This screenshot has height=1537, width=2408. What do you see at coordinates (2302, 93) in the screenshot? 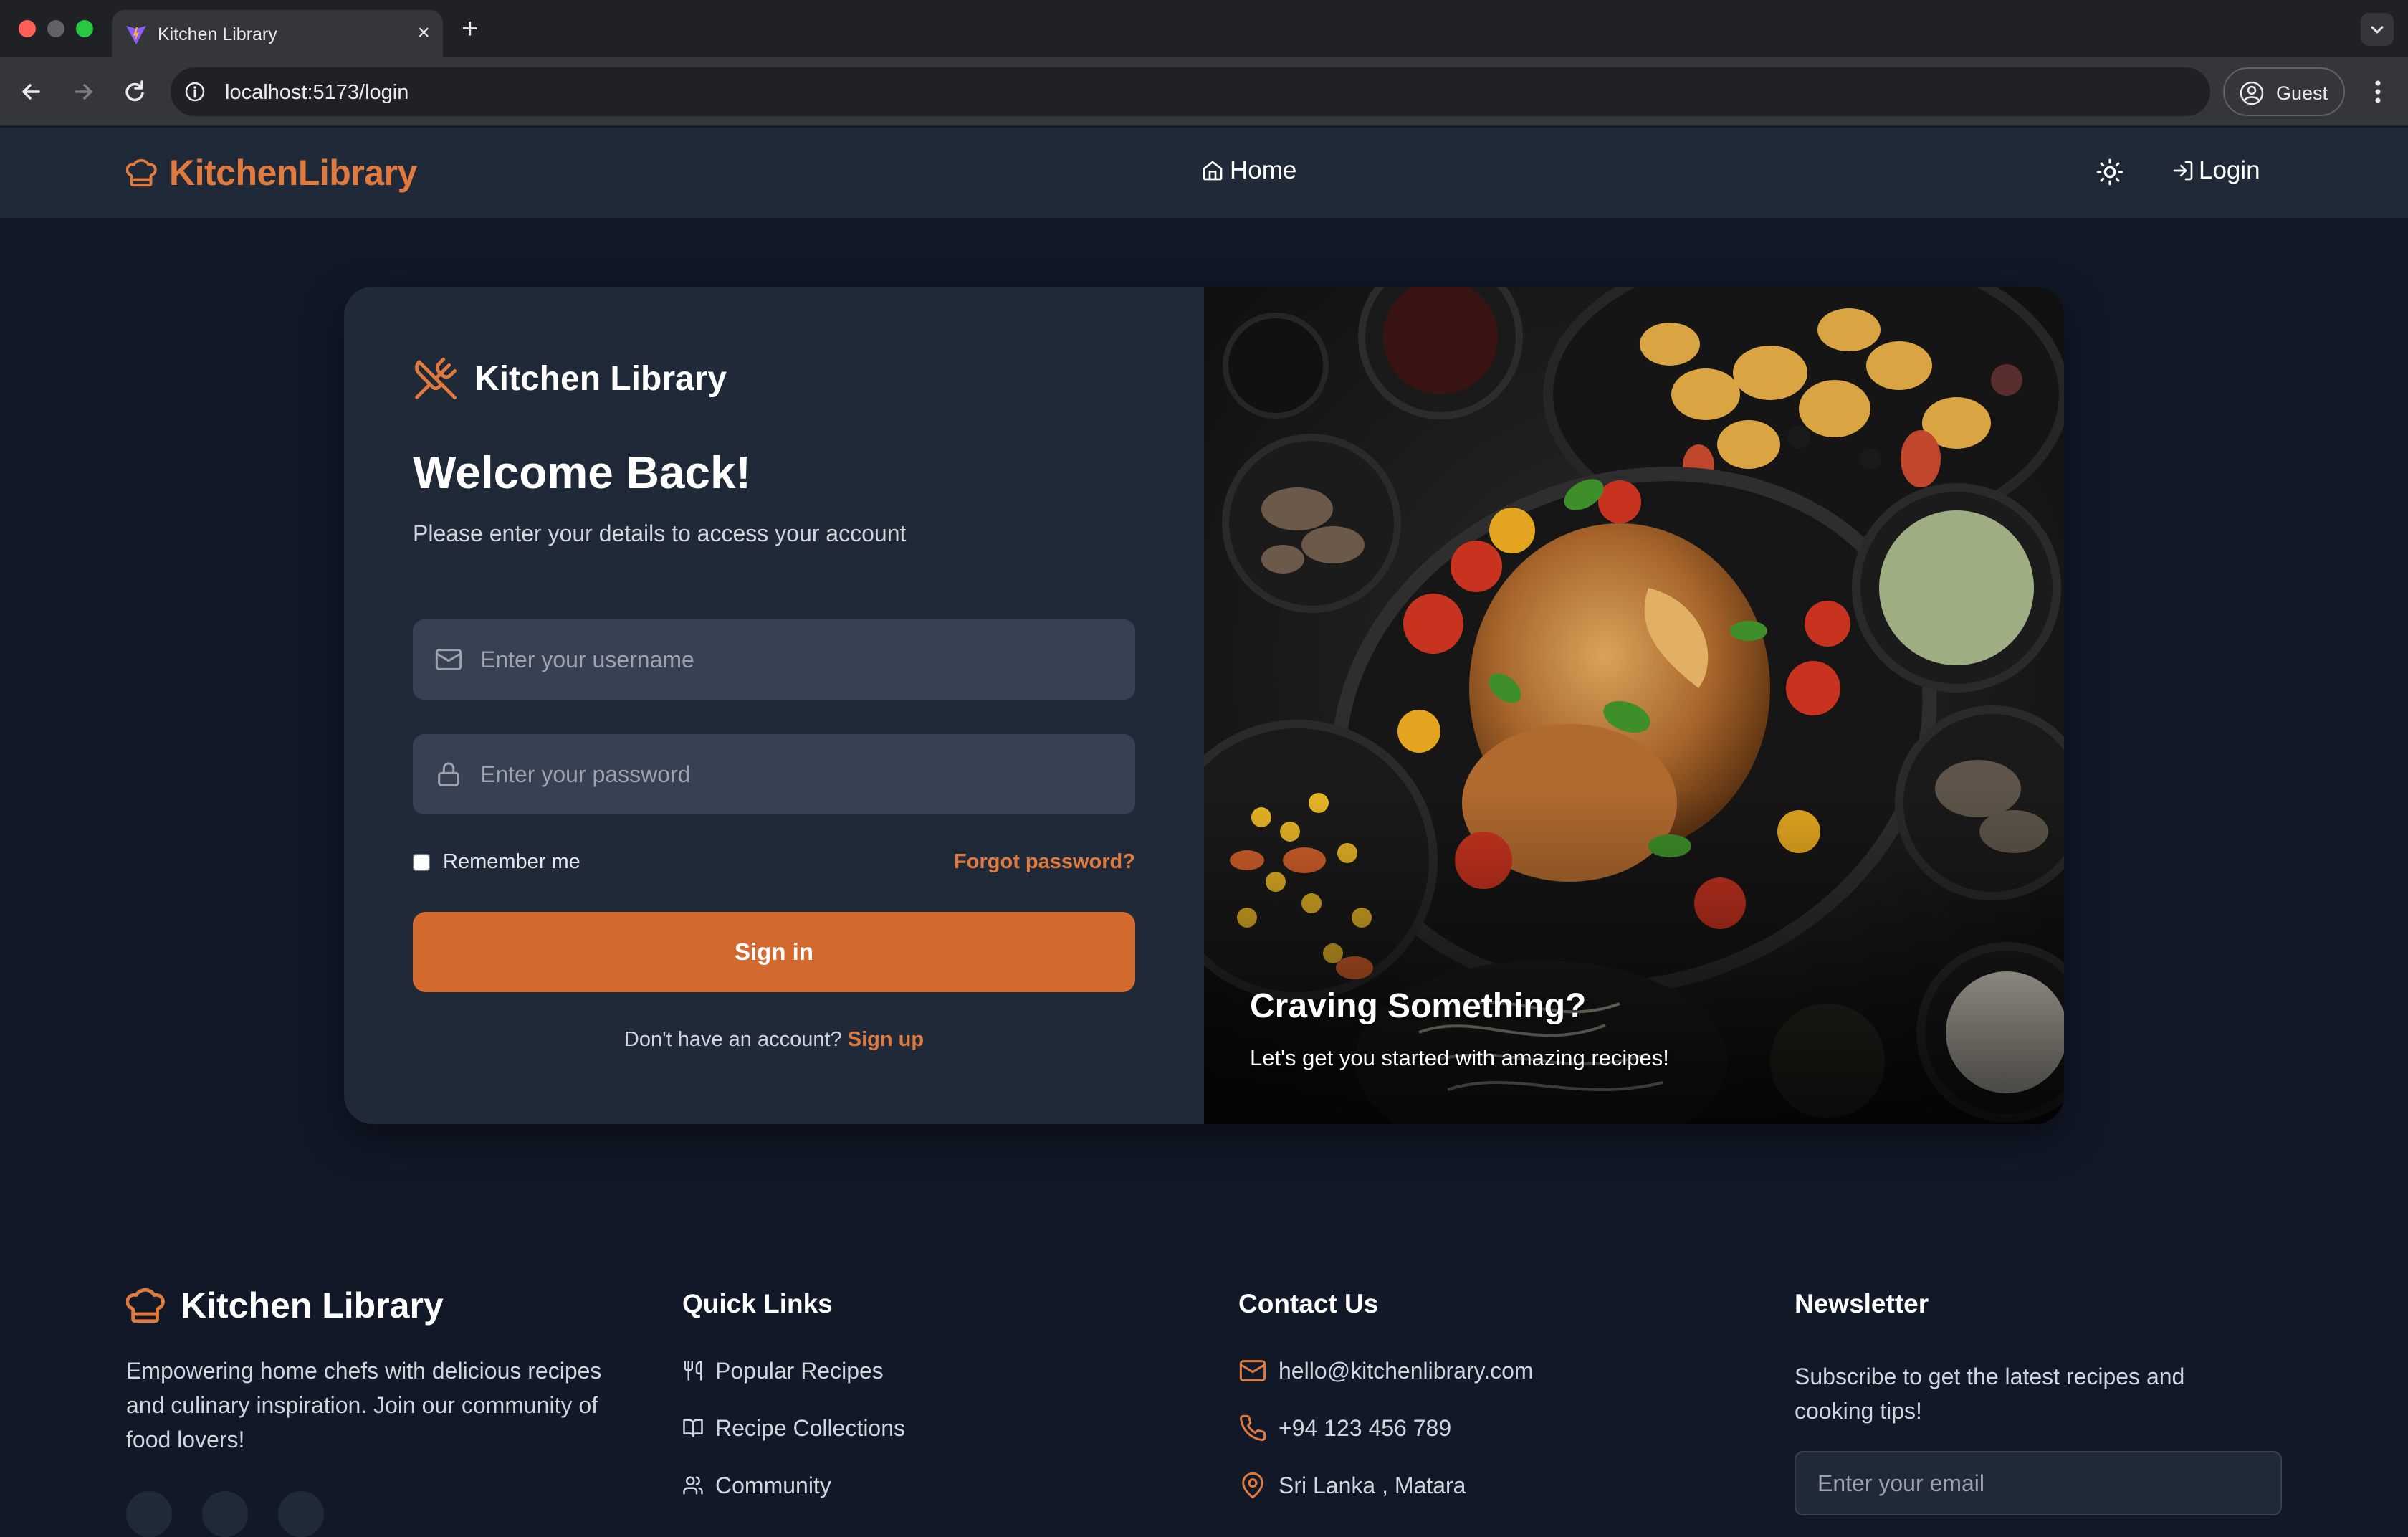
I see `profile-label: Guest` at bounding box center [2302, 93].